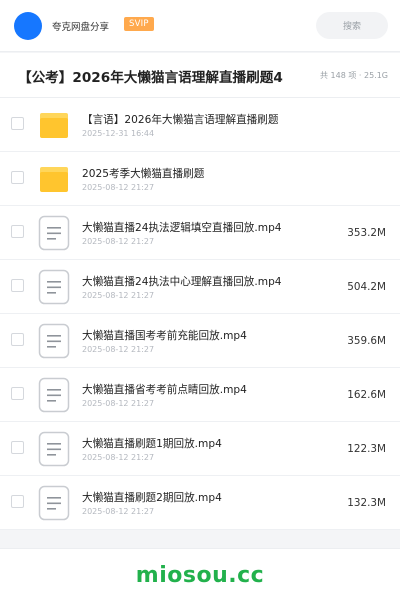 This screenshot has height=600, width=400. Describe the element at coordinates (354, 75) in the screenshot. I see `folder-meta: 共 148 项 · 25.1G` at that location.